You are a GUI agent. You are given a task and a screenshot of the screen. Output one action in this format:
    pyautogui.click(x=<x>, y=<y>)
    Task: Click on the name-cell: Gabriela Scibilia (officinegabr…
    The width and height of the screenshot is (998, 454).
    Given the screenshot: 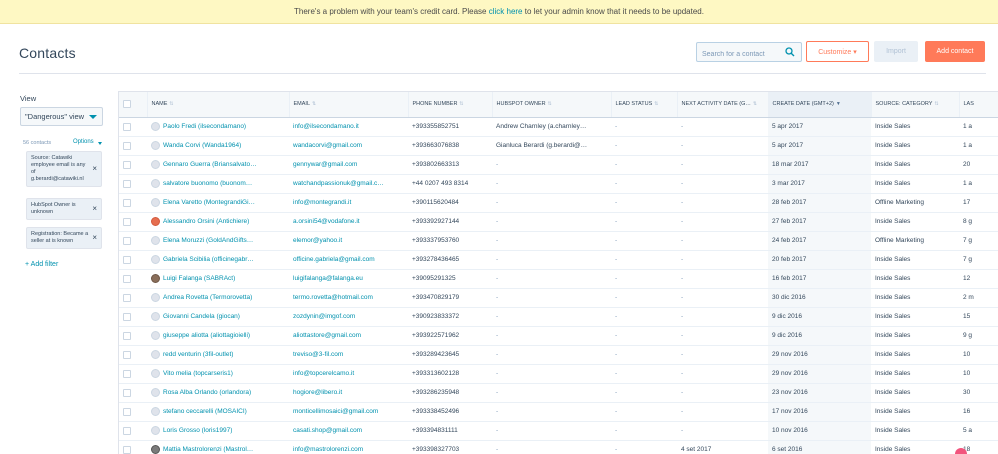 What is the action you would take?
    pyautogui.click(x=218, y=260)
    